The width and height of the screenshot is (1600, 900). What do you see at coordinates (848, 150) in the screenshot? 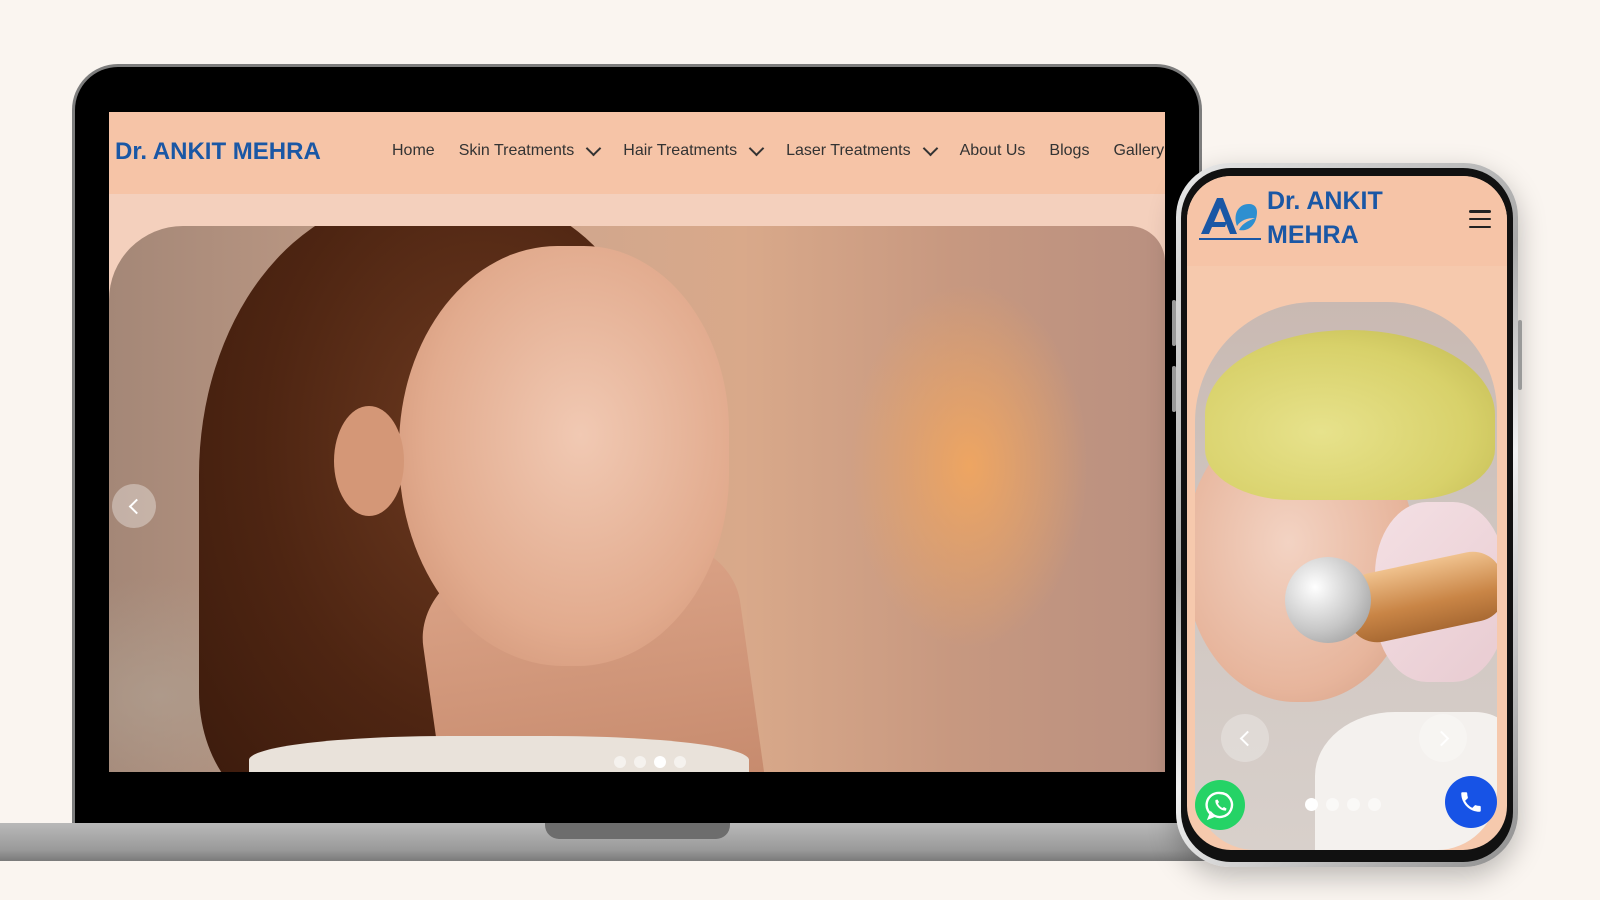
I see `nav-item-label: Laser Treatments` at bounding box center [848, 150].